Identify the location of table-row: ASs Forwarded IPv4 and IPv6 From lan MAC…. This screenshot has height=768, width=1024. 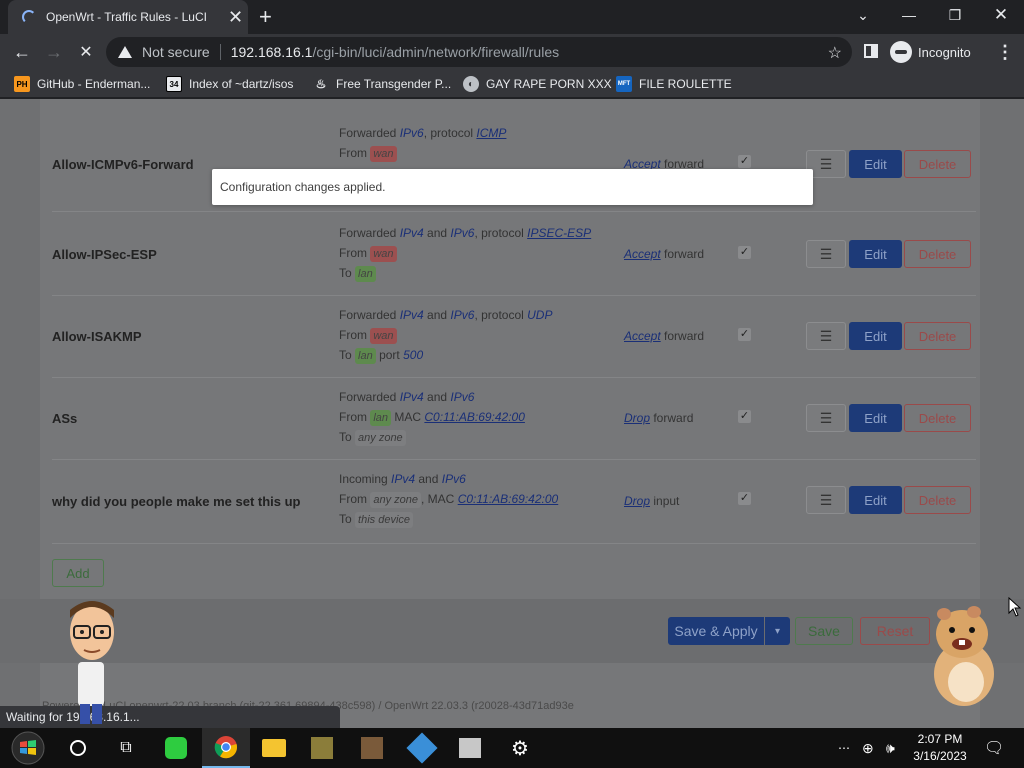
(514, 419).